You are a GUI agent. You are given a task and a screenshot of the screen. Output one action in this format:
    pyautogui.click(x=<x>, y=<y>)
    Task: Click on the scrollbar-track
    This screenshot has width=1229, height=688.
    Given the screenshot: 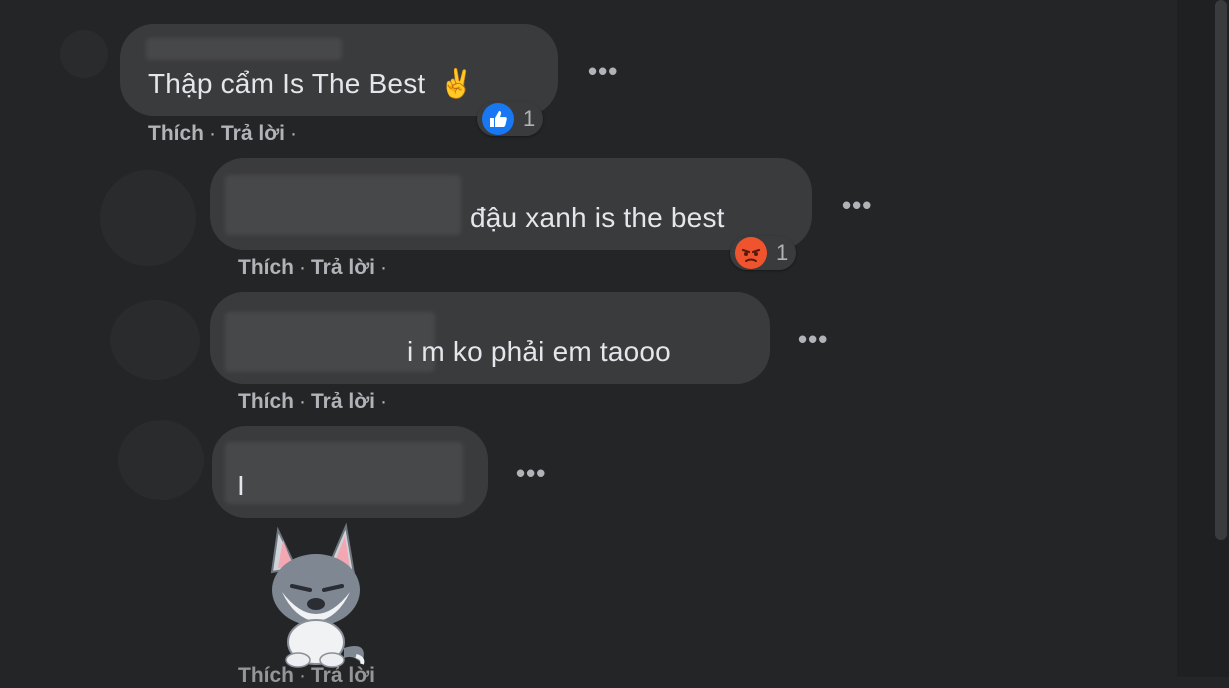 What is the action you would take?
    pyautogui.click(x=1203, y=338)
    